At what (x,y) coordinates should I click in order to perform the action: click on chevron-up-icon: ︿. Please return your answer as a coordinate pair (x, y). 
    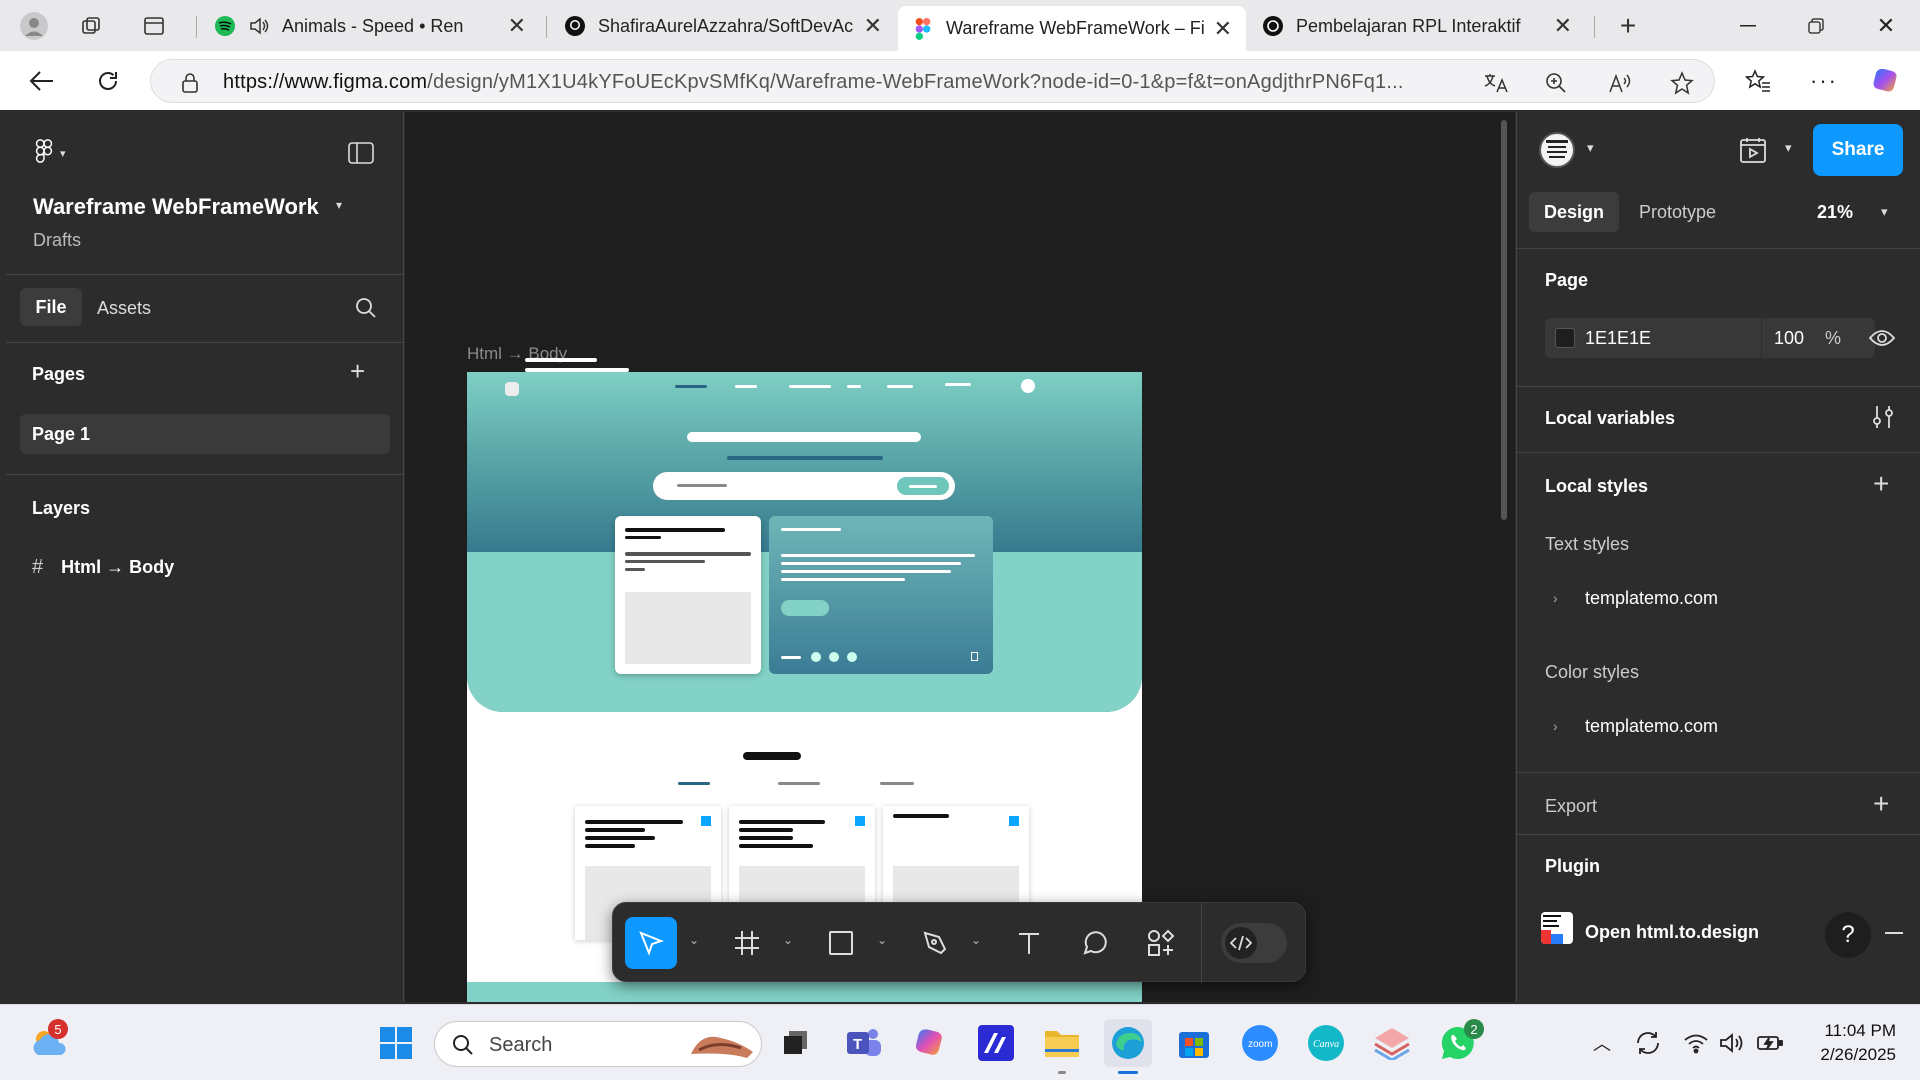
    Looking at the image, I should click on (1602, 1043).